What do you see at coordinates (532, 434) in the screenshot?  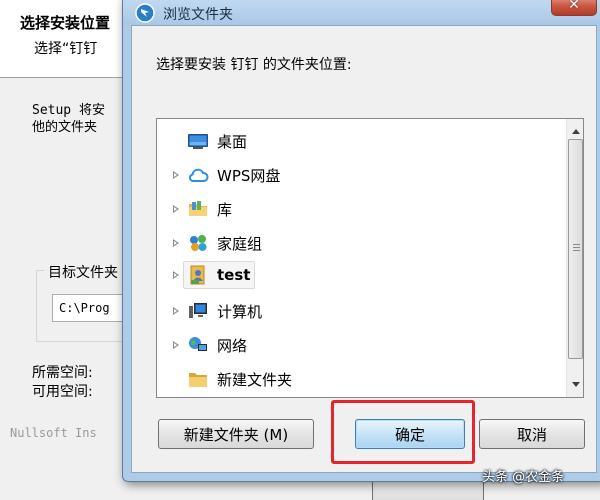 I see `cancel-button: 取消` at bounding box center [532, 434].